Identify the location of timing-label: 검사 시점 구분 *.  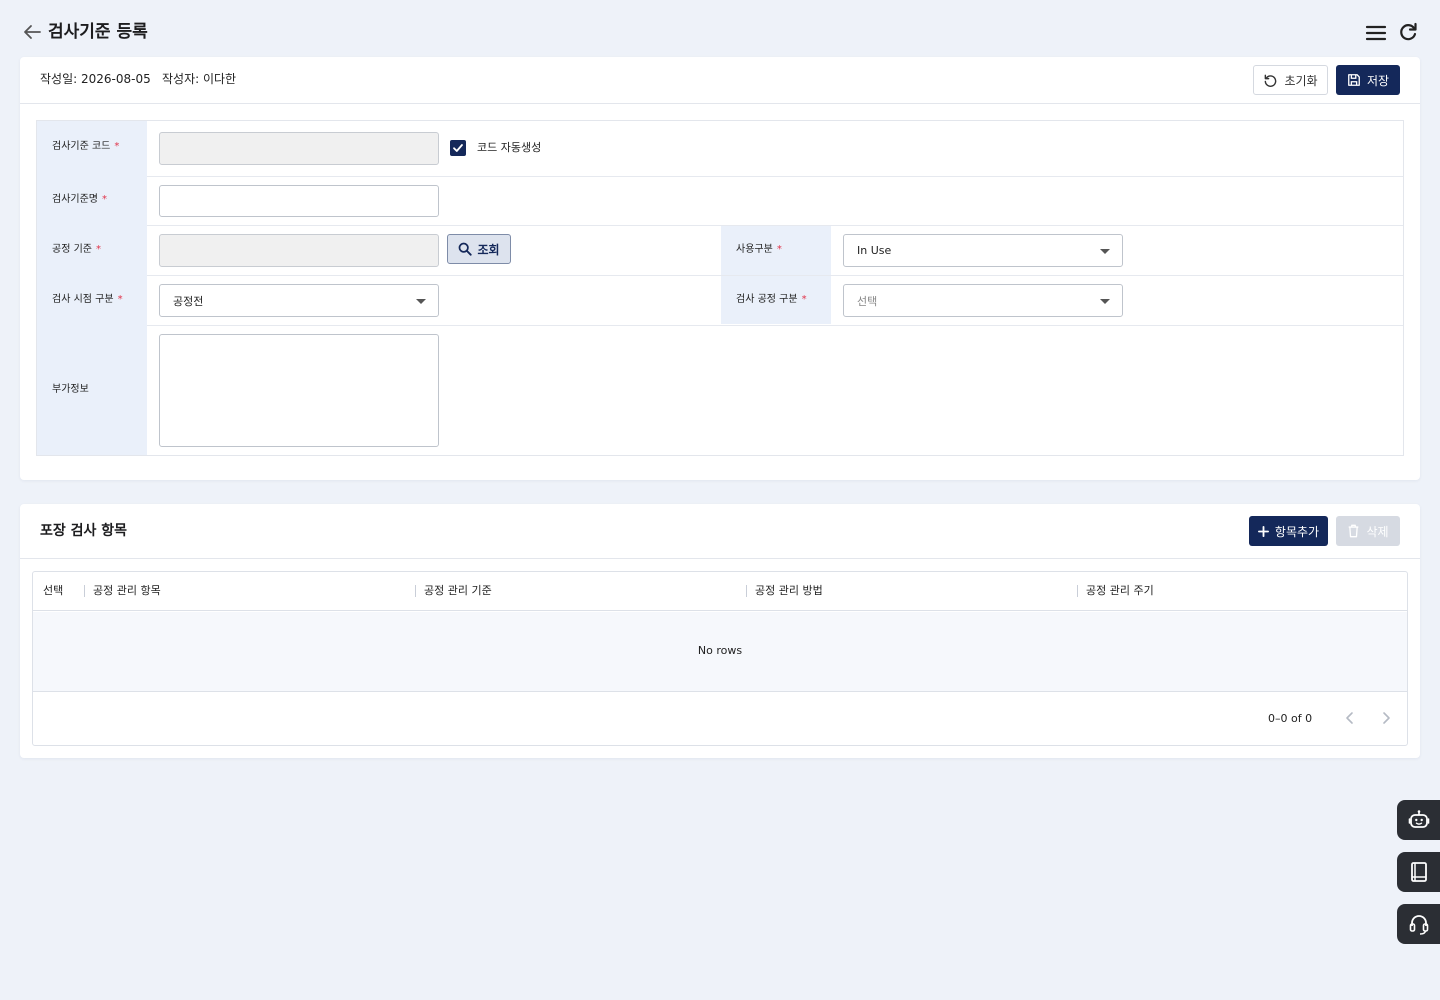
(87, 299).